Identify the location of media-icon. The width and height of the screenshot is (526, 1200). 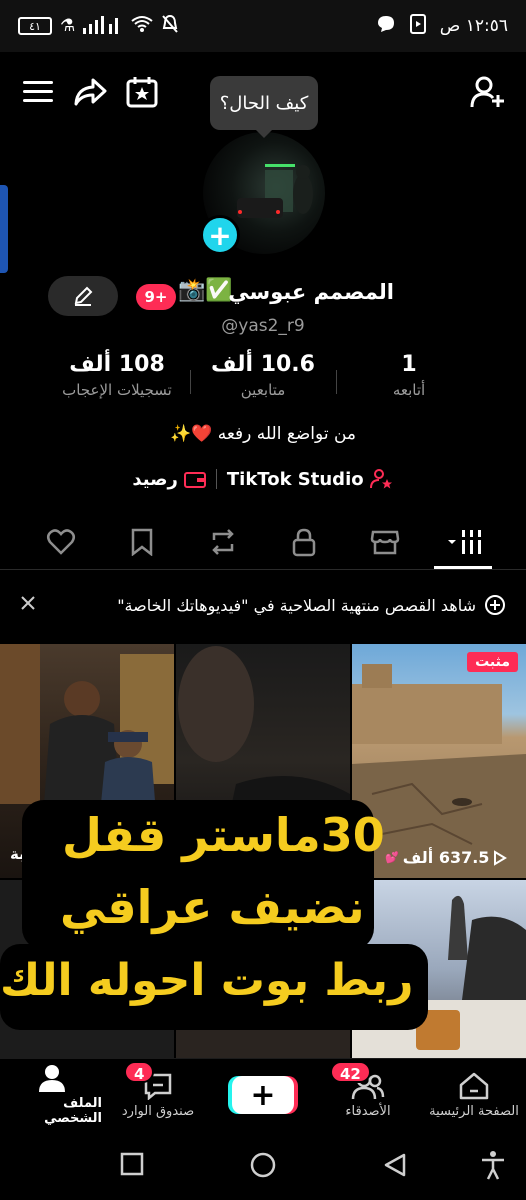
(417, 26).